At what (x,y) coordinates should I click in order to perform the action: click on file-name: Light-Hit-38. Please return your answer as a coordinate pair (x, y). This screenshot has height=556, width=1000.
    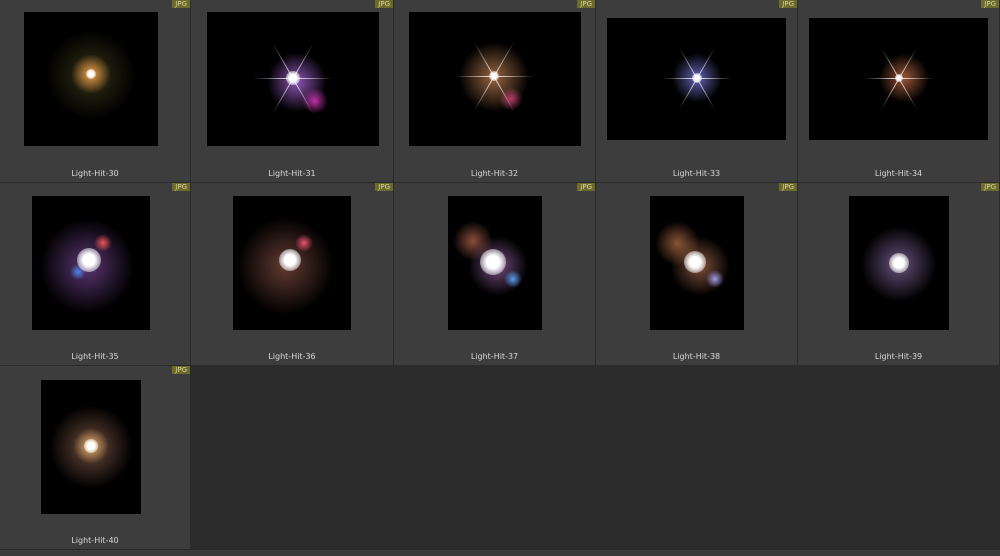
    Looking at the image, I should click on (696, 356).